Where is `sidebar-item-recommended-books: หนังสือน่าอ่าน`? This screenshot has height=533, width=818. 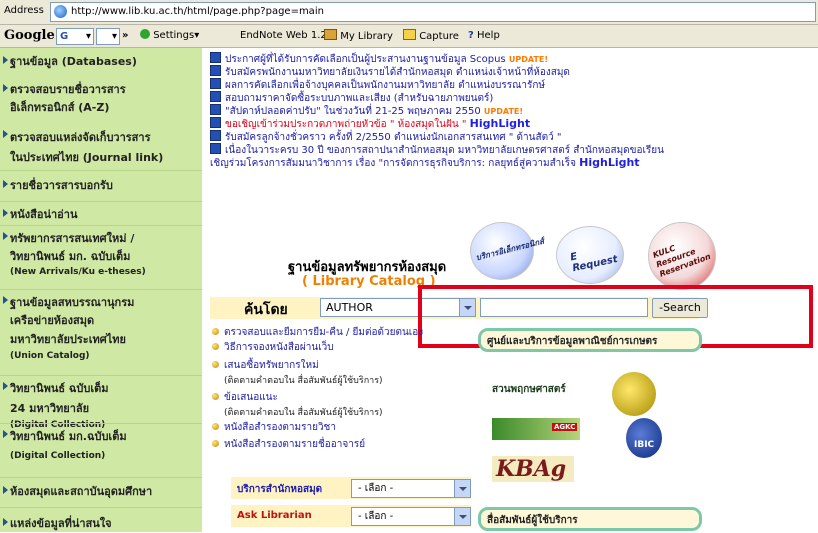
sidebar-item-recommended-books: หนังสือน่าอ่าน is located at coordinates (101, 213).